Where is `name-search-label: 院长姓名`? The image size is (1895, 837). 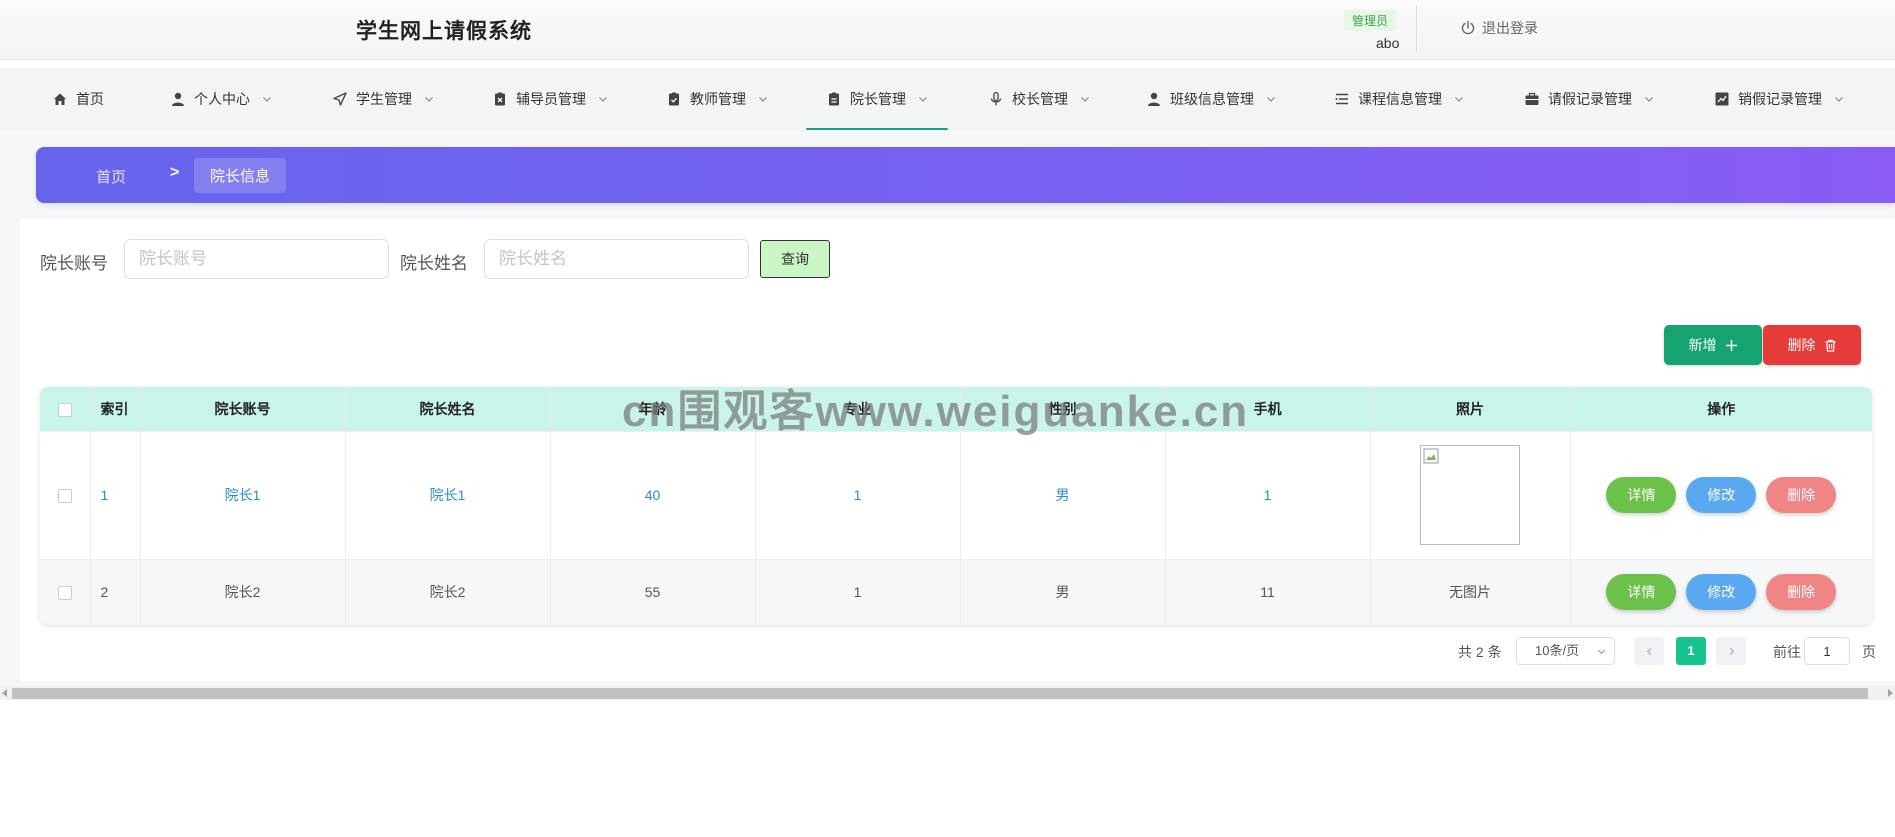
name-search-label: 院长姓名 is located at coordinates (434, 263).